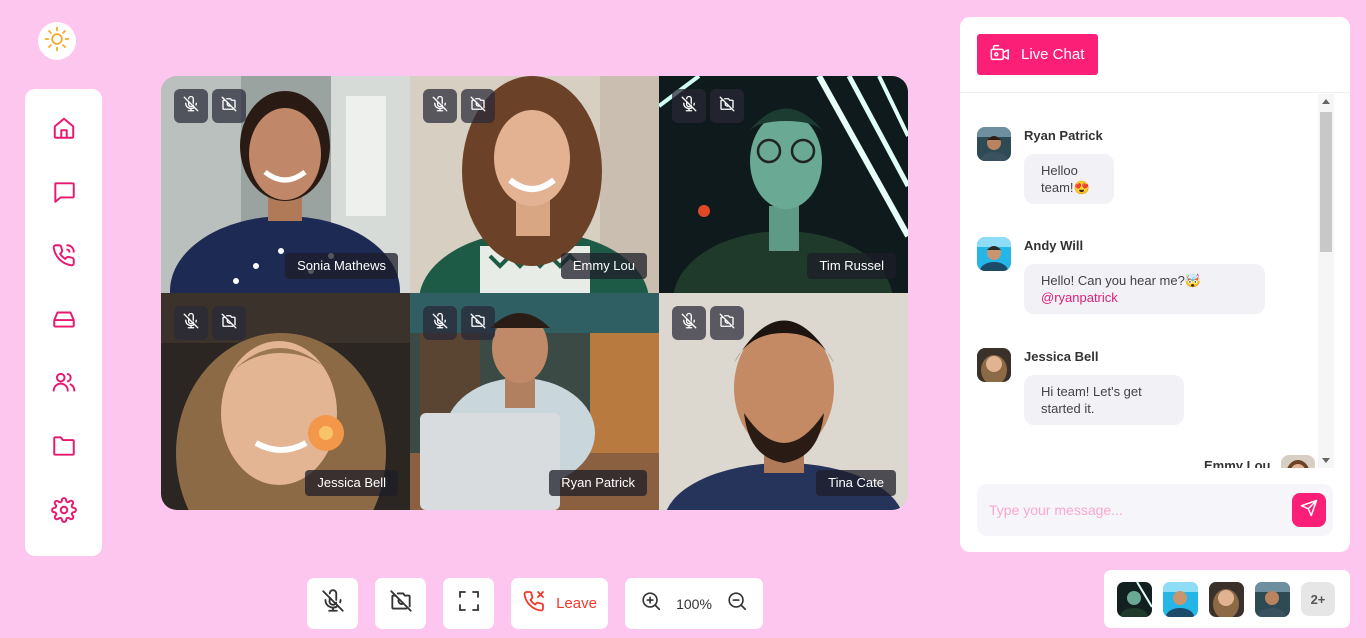 The image size is (1366, 638). I want to click on message-sender: Ryan Patrick, so click(1063, 135).